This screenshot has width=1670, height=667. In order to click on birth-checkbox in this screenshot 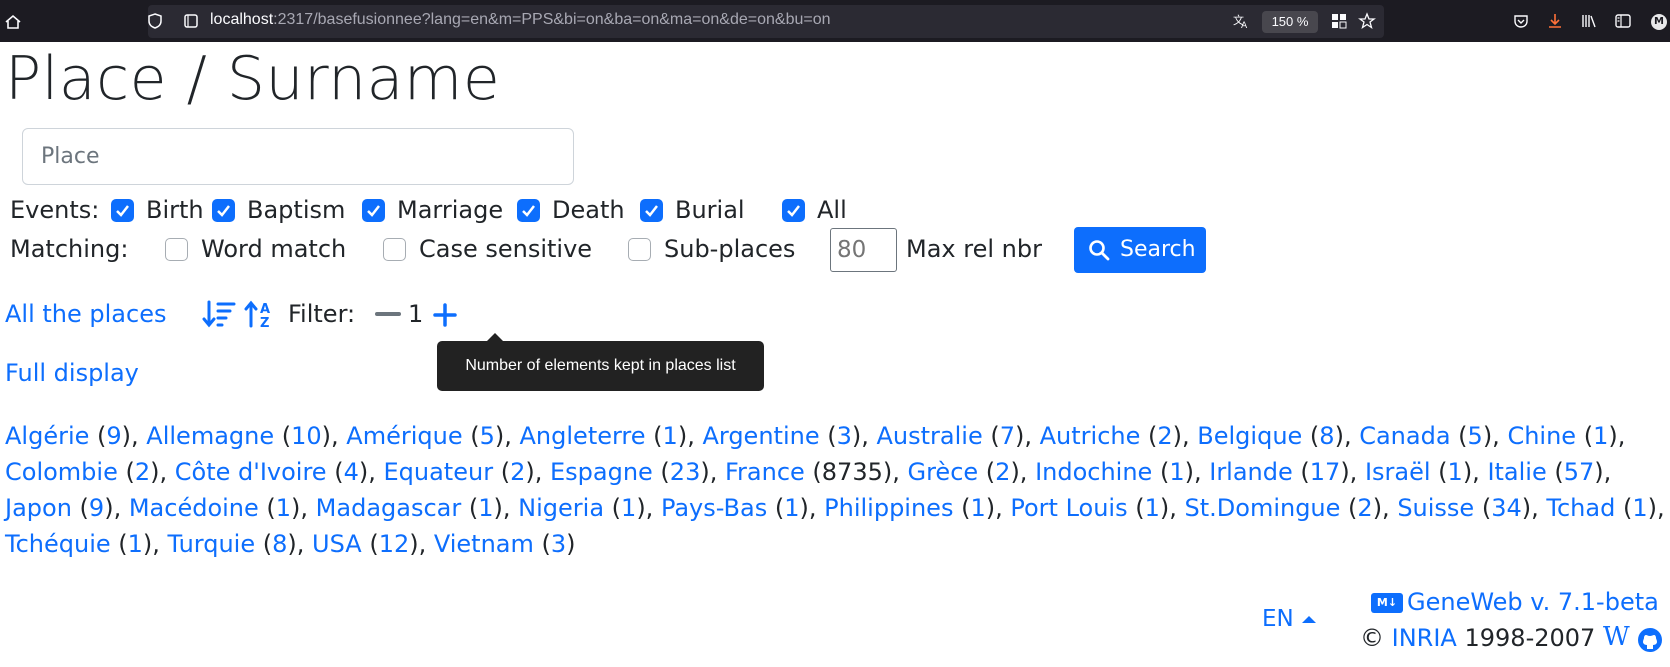, I will do `click(122, 210)`.